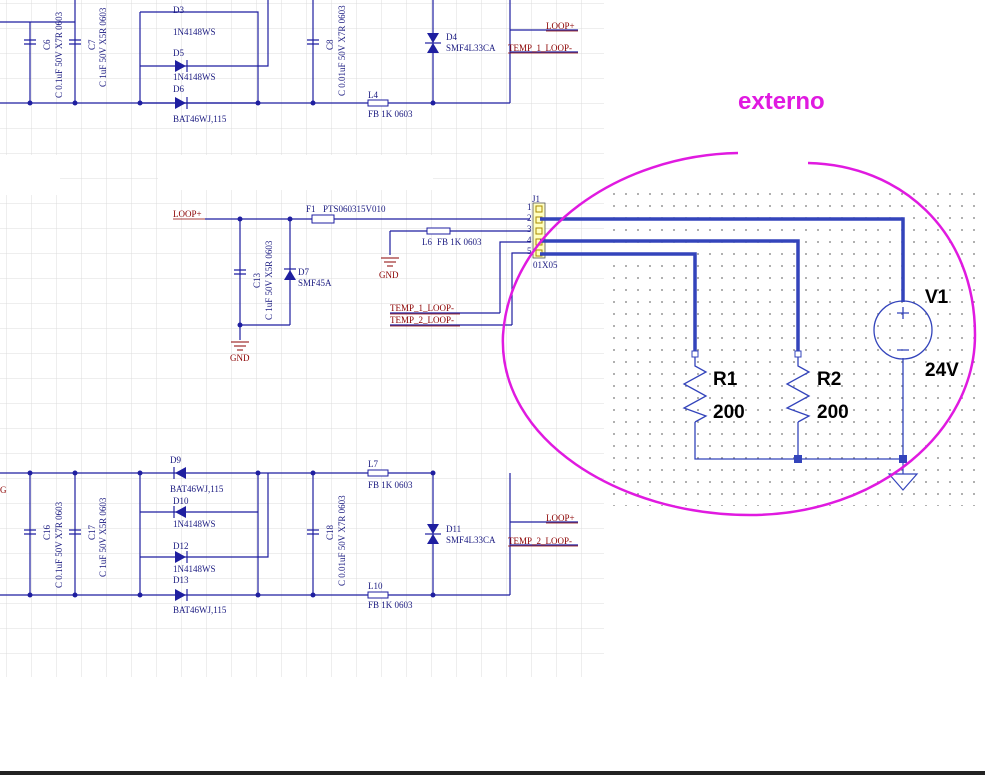 The width and height of the screenshot is (985, 775). Describe the element at coordinates (373, 464) in the screenshot. I see `l7-ref: L7` at that location.